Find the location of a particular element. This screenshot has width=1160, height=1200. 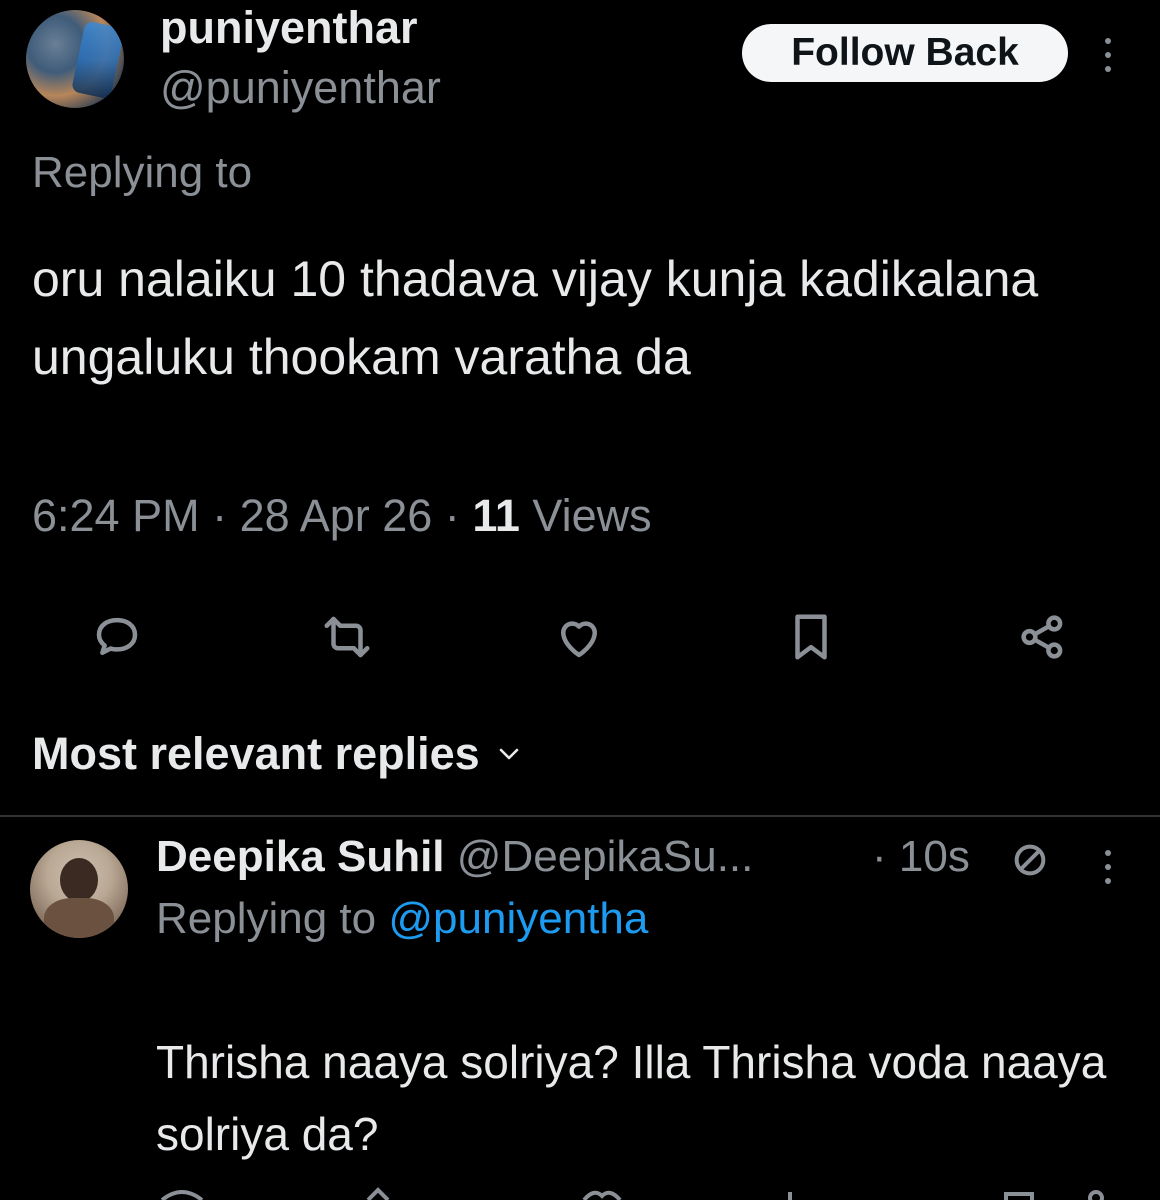

author-display-name: puniyenthar is located at coordinates (289, 28).